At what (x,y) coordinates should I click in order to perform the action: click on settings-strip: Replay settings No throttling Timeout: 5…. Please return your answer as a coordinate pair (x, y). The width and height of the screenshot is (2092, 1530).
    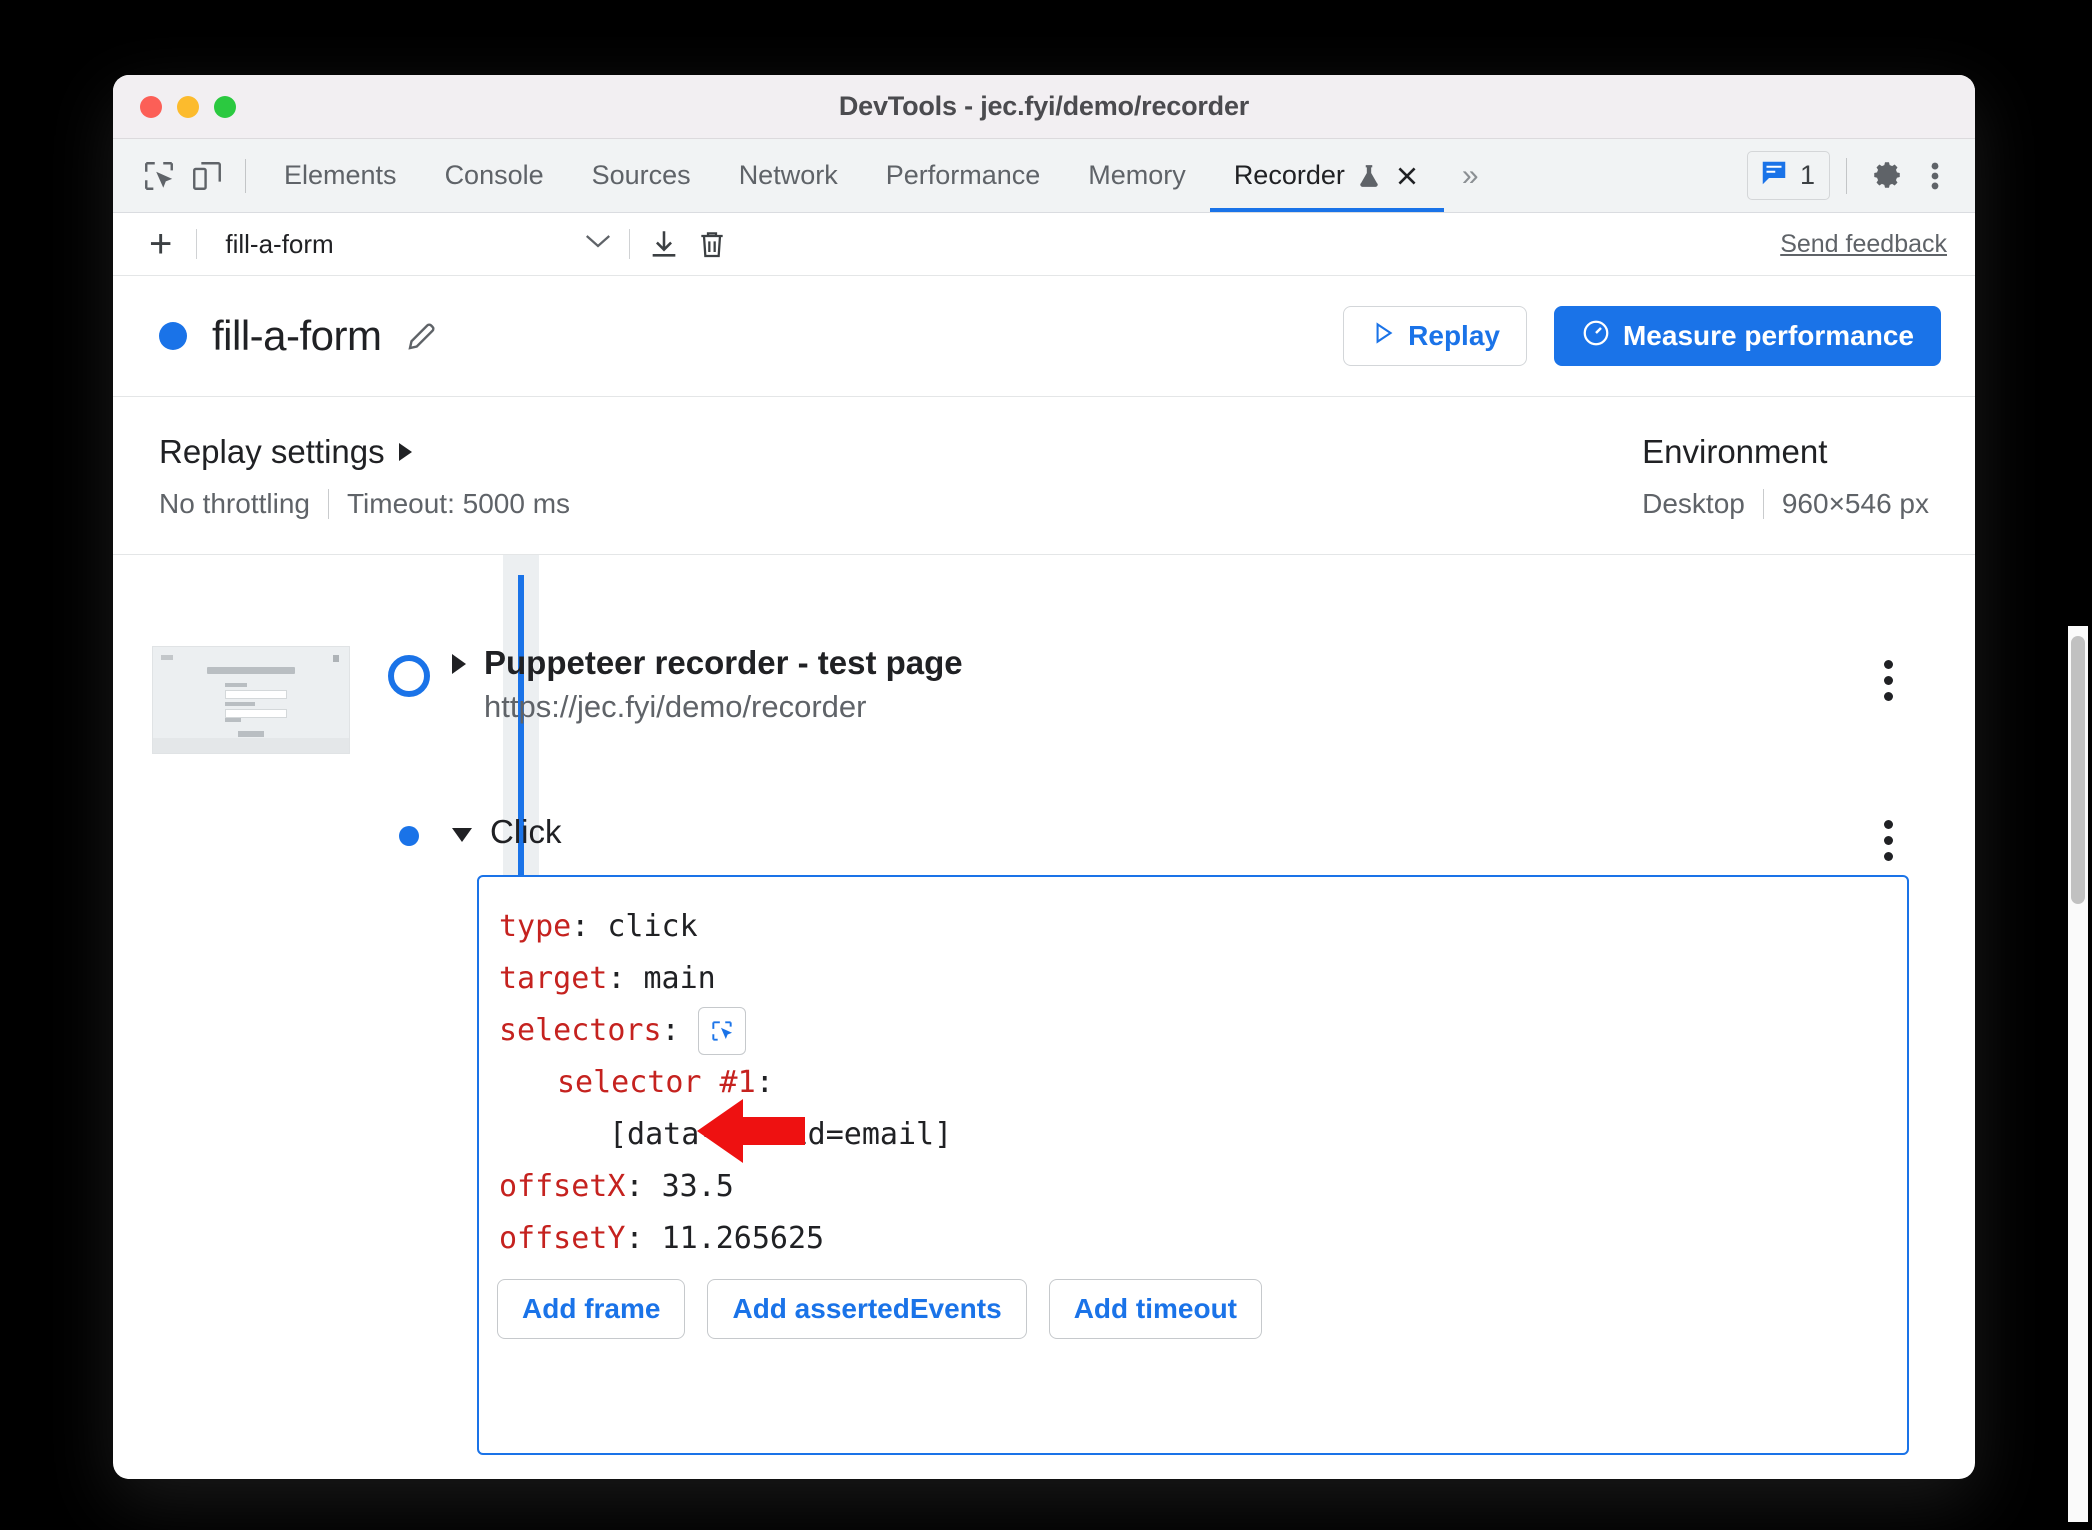
    Looking at the image, I should click on (1044, 476).